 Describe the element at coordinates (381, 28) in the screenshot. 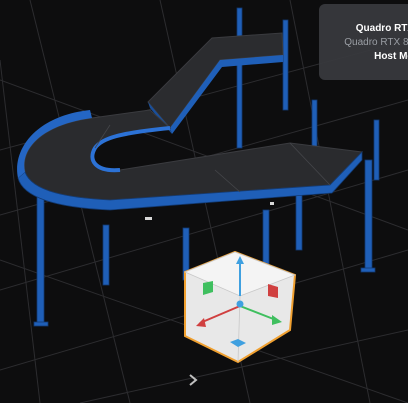

I see `gpu-name-label: Quadro RTX 80` at that location.